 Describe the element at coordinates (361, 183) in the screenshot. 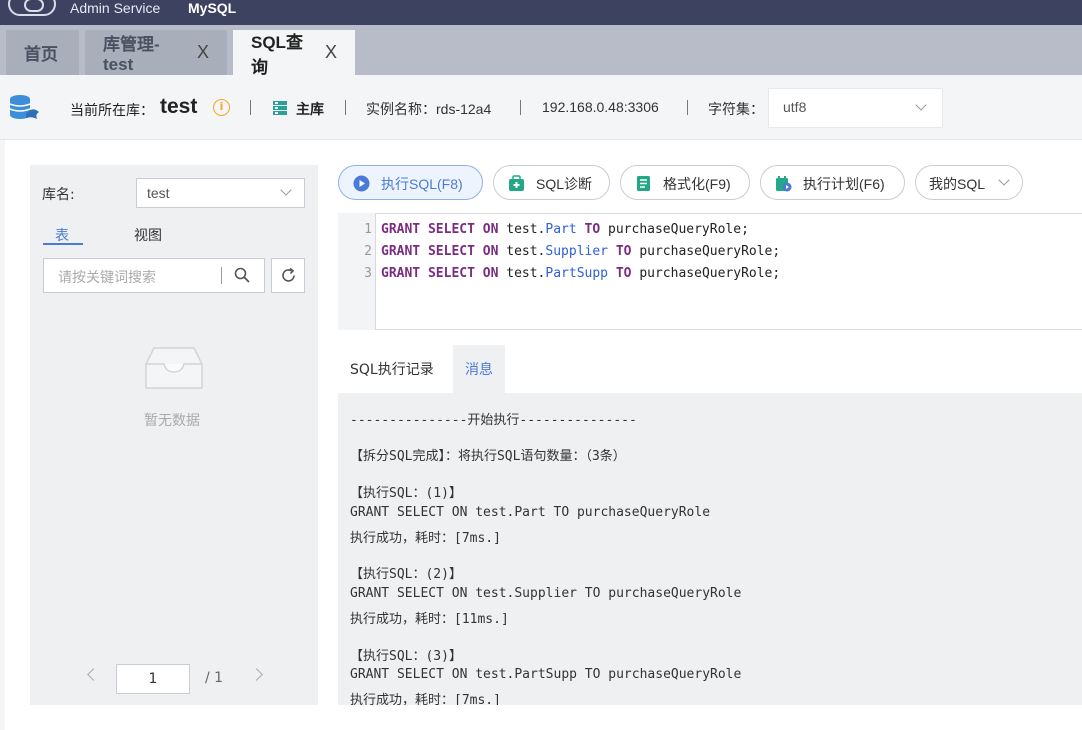

I see `play-icon` at that location.